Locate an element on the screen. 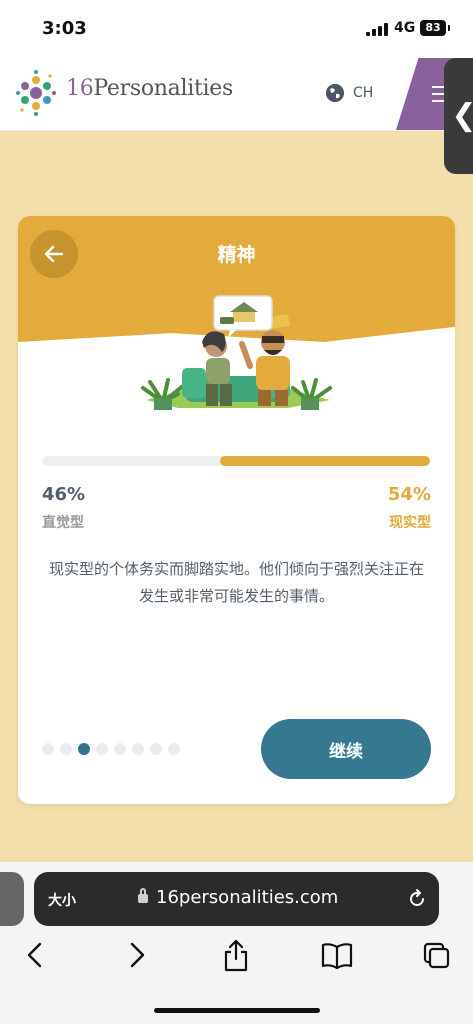 Image resolution: width=473 pixels, height=1024 pixels. home-indicator is located at coordinates (237, 1010).